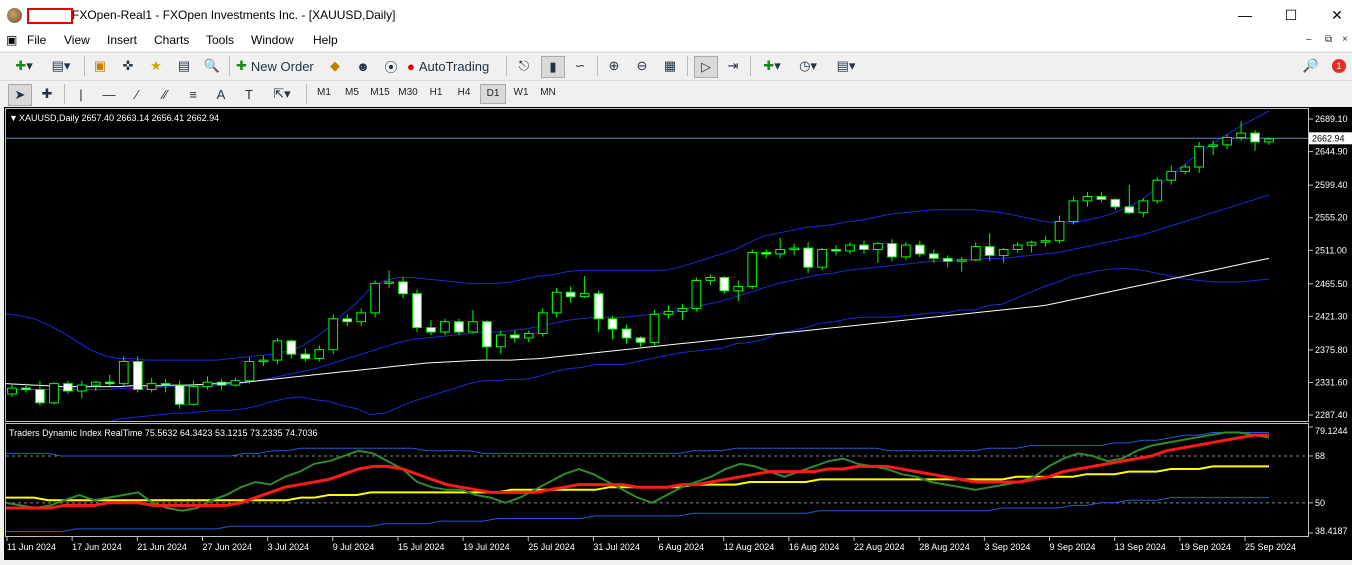 This screenshot has height=565, width=1352. Describe the element at coordinates (61, 66) in the screenshot. I see `profiles-icon: ▤▾` at that location.